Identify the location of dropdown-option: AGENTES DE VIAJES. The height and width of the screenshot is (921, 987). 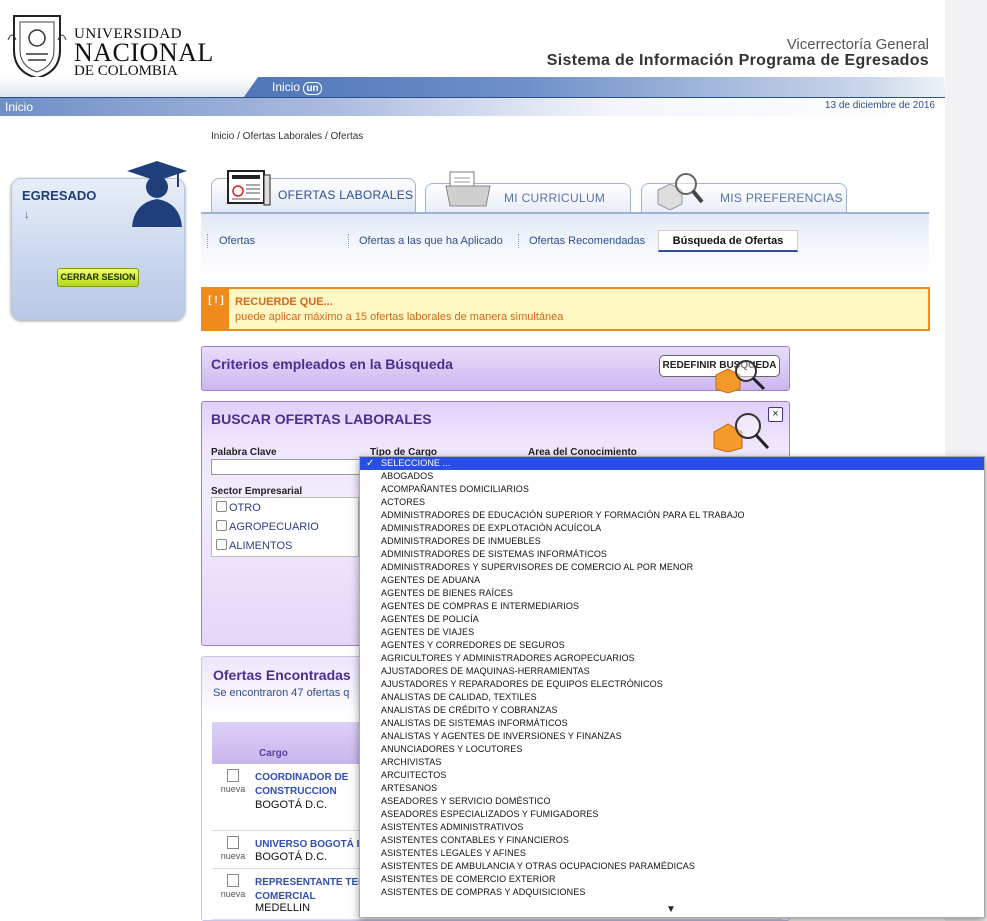
(672, 632).